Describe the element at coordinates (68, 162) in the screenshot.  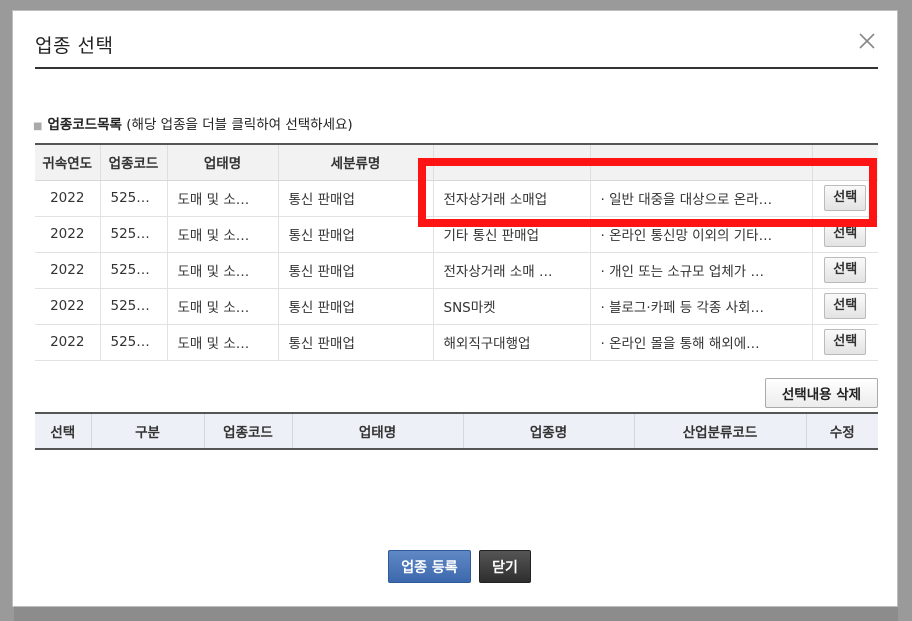
I see `header-year: 귀속연도` at that location.